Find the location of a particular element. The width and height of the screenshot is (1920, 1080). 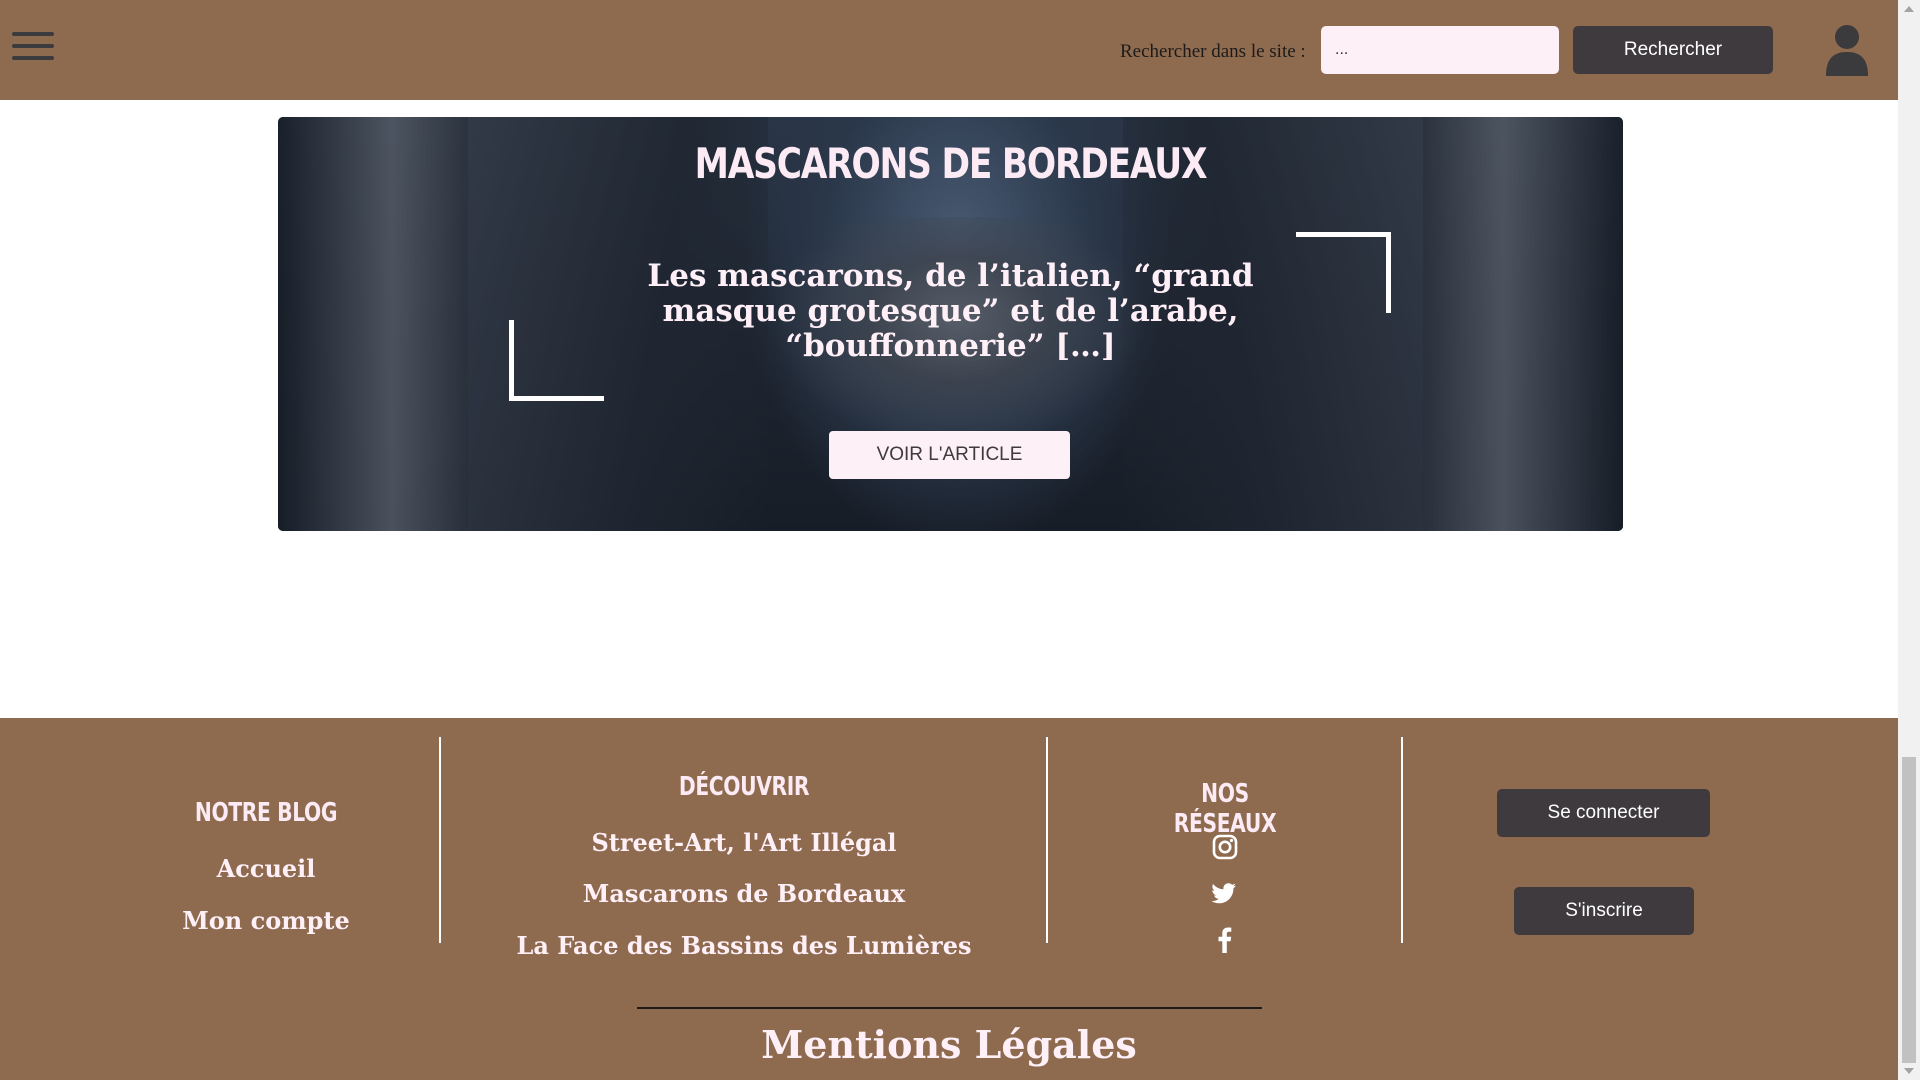

footer-link-bassins-lumieres: La Face des Bassins des Lumières is located at coordinates (744, 945).